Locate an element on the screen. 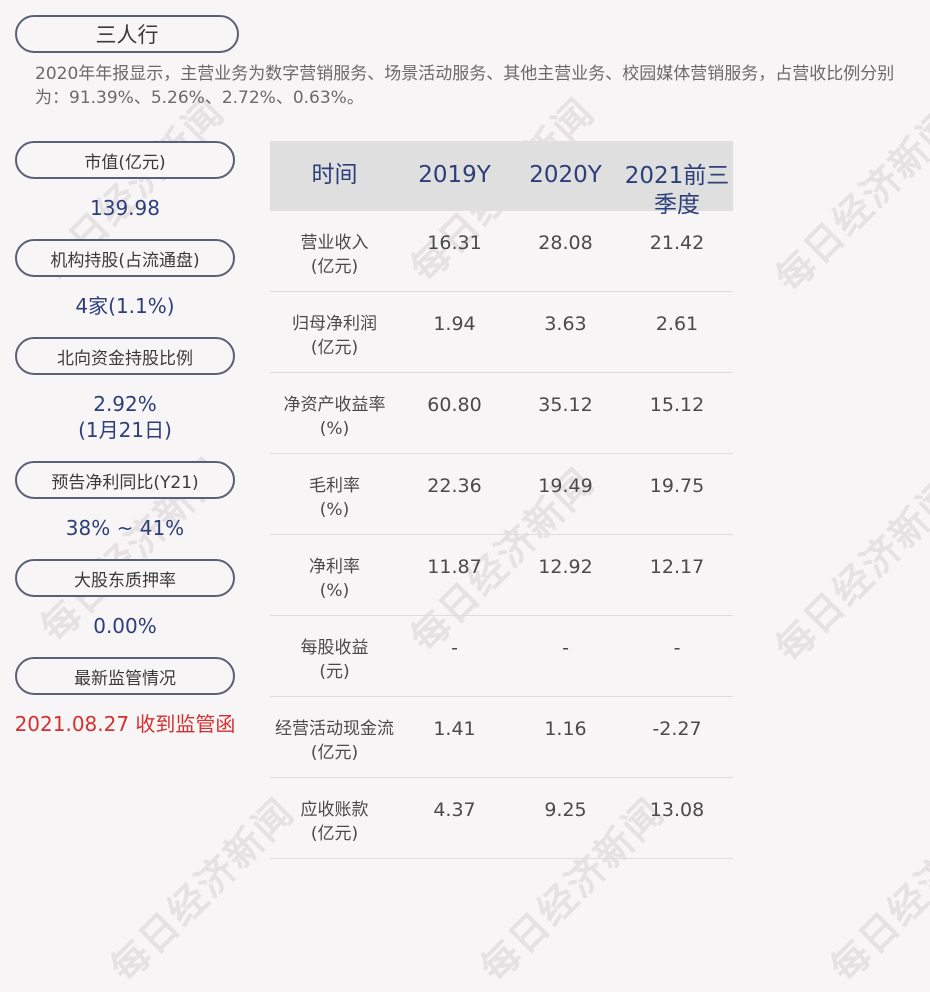 The width and height of the screenshot is (930, 992). table-row: 净利率 (%) 11.87 12.92 12.17 is located at coordinates (501, 575).